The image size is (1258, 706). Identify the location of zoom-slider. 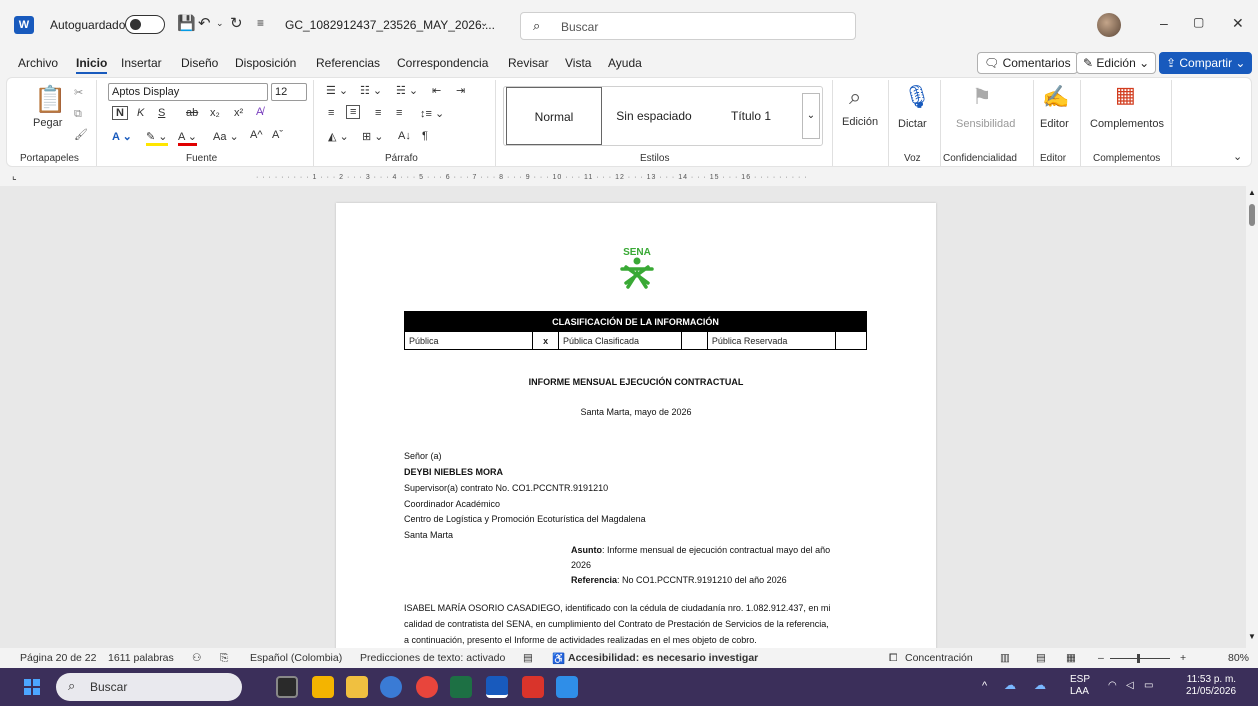
(1140, 658).